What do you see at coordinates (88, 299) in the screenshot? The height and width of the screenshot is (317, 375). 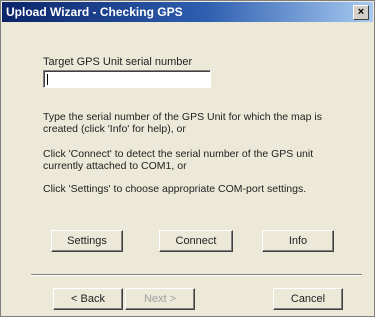 I see `back-button: < Back` at bounding box center [88, 299].